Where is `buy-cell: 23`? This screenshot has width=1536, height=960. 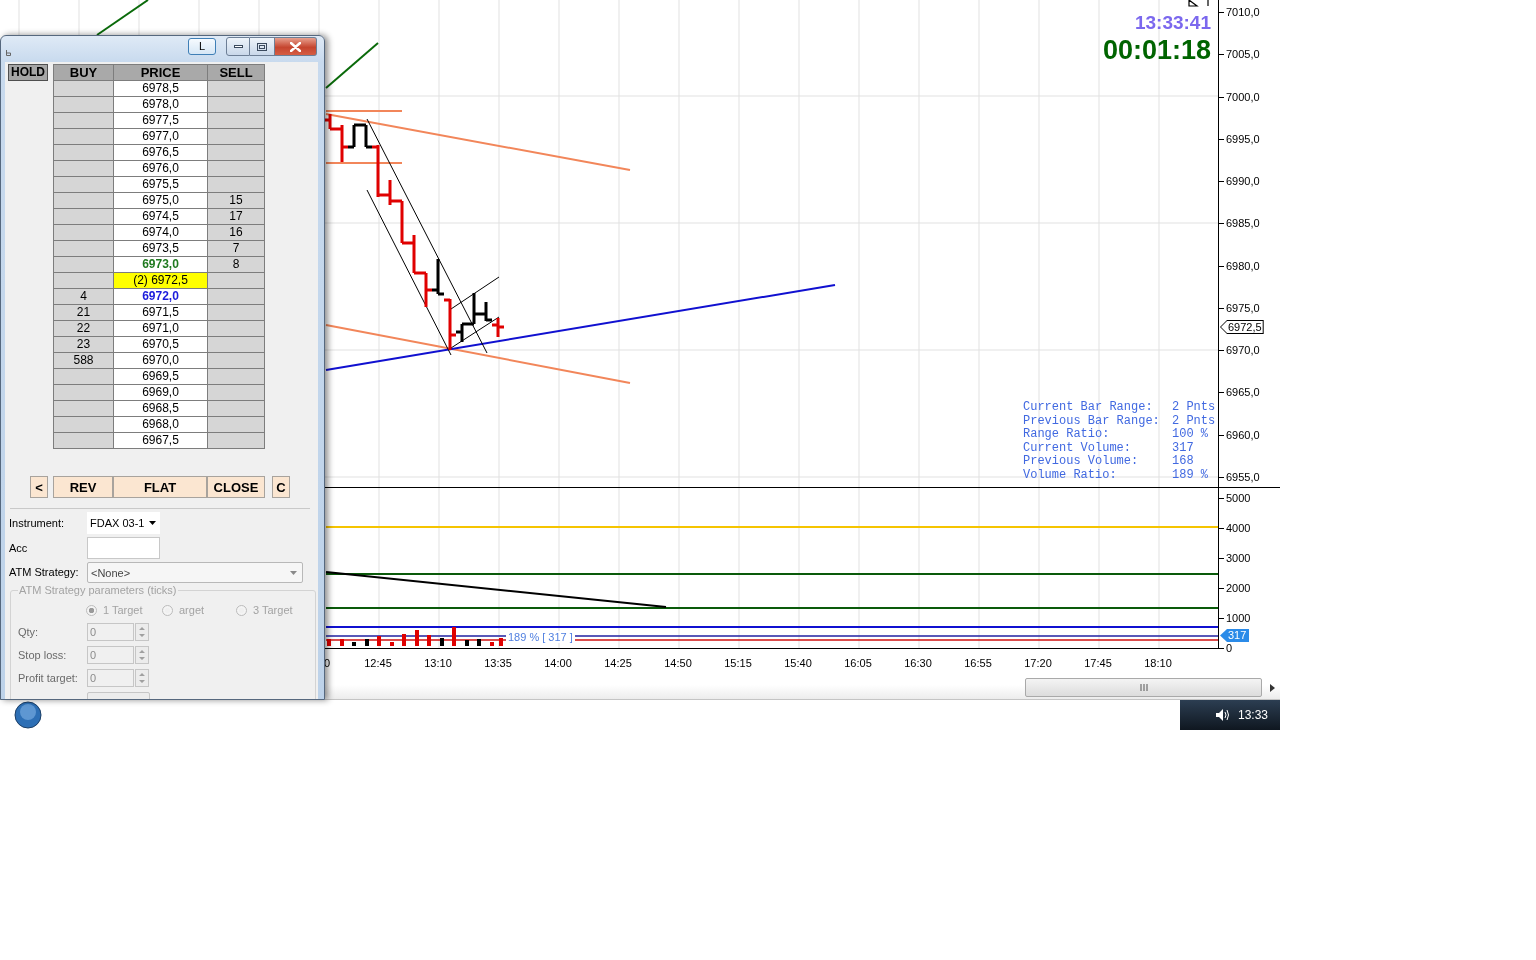
buy-cell: 23 is located at coordinates (83, 344).